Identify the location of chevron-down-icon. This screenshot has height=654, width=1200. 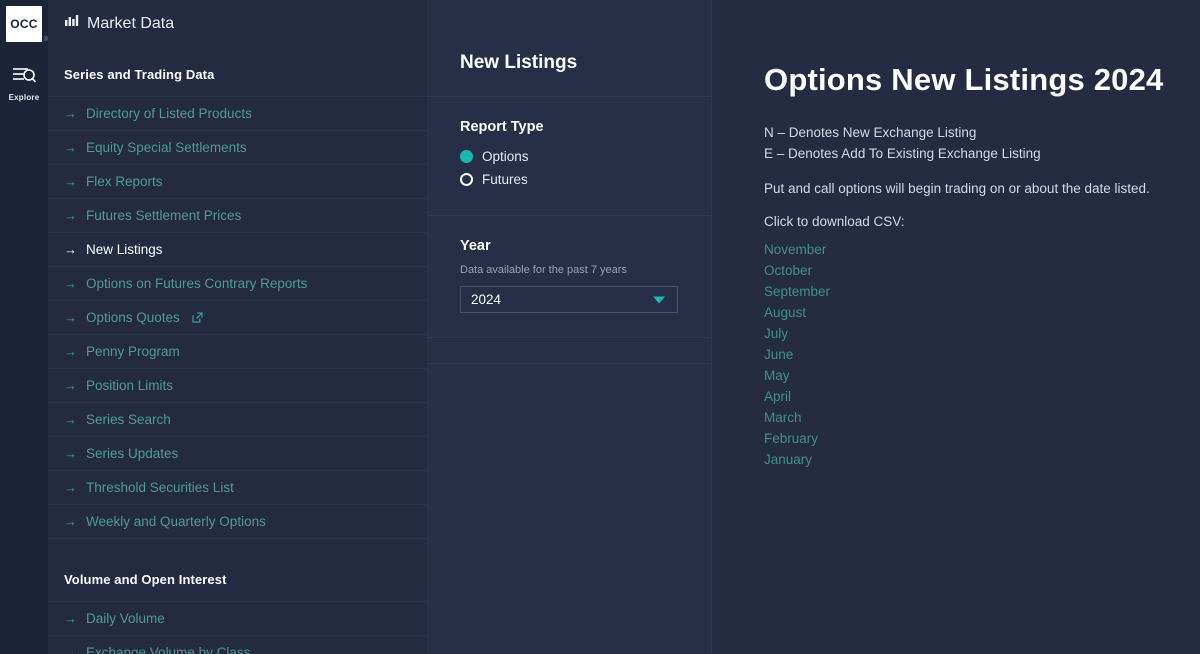
(659, 299).